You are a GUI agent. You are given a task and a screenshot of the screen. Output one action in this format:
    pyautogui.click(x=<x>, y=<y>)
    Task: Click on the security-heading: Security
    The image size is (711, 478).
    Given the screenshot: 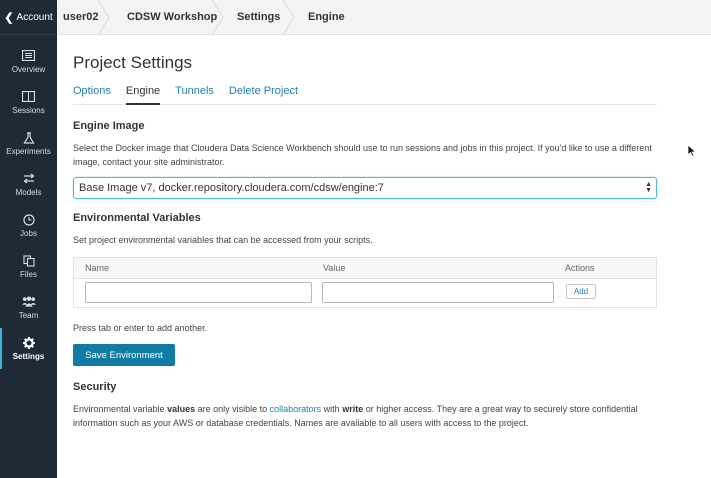 What is the action you would take?
    pyautogui.click(x=95, y=387)
    